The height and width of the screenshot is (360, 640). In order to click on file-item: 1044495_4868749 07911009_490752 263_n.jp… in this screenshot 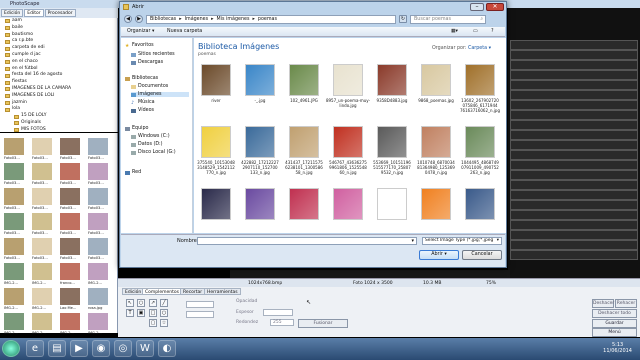, I will do `click(480, 156)`.